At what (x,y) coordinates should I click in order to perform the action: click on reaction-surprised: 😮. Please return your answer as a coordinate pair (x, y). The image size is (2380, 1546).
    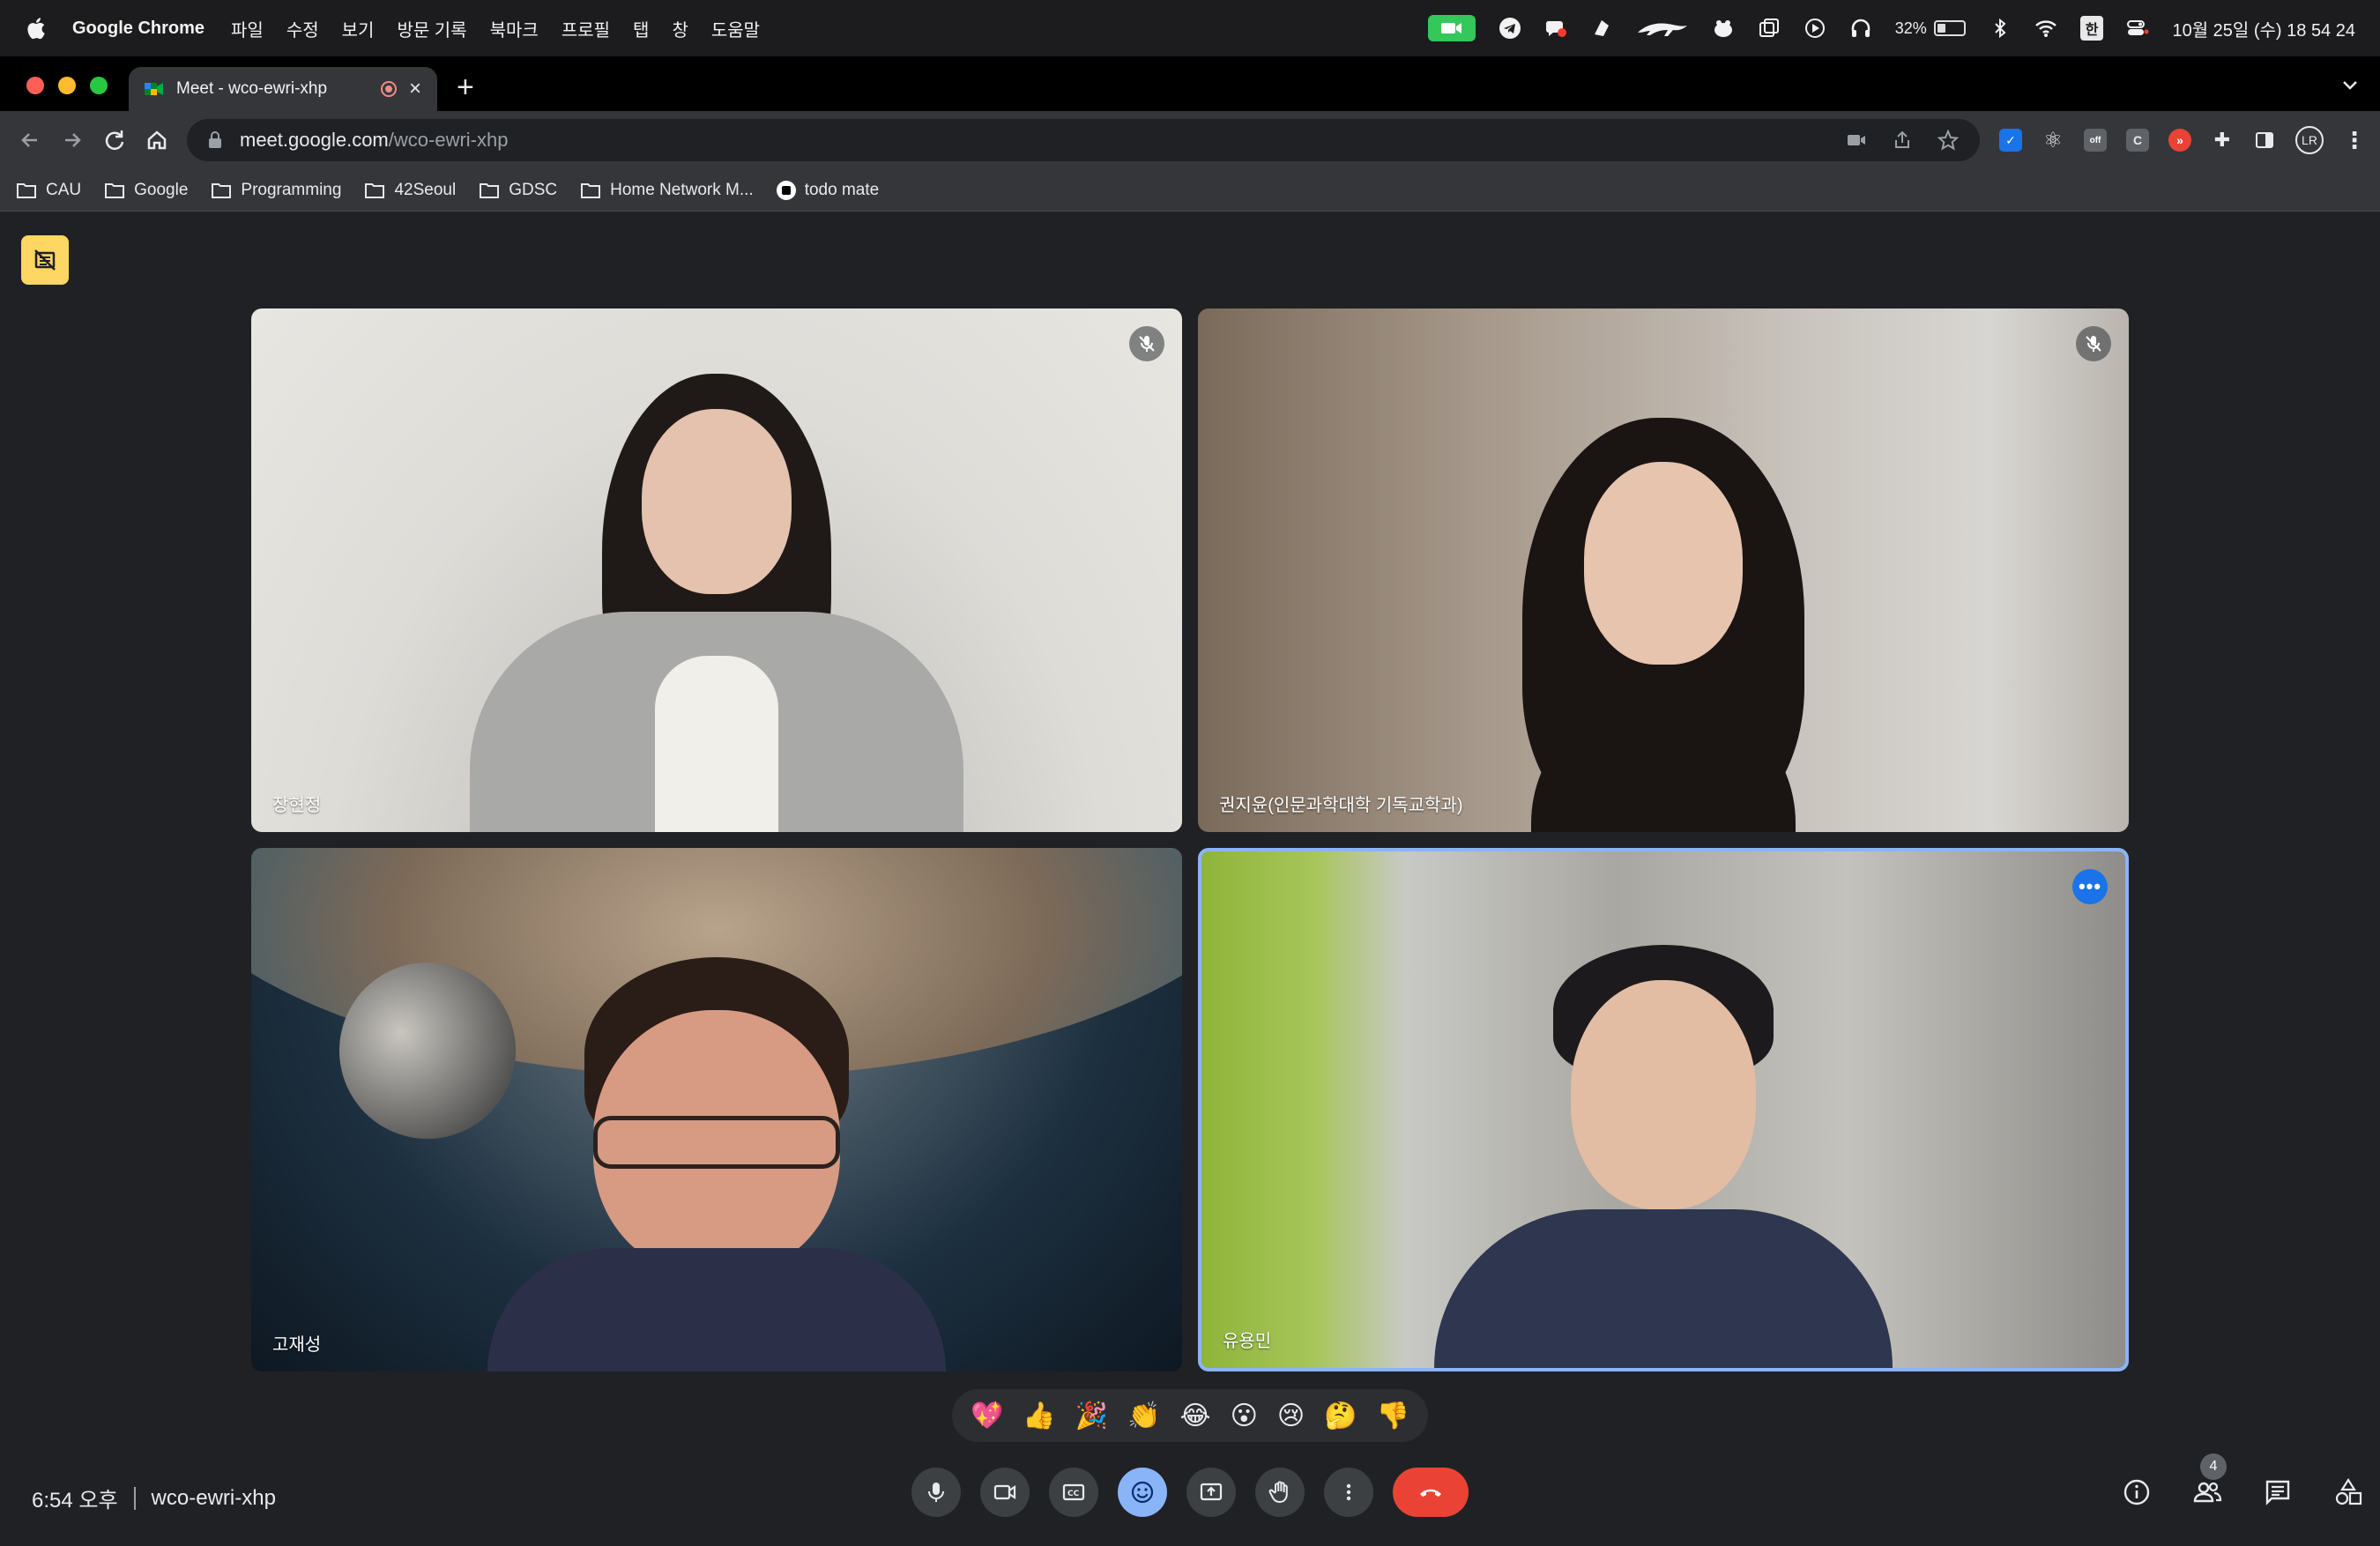
    Looking at the image, I should click on (1245, 1416).